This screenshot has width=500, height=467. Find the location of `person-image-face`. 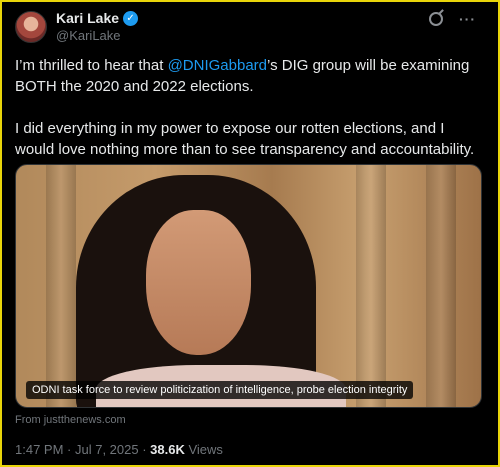

person-image-face is located at coordinates (198, 282).